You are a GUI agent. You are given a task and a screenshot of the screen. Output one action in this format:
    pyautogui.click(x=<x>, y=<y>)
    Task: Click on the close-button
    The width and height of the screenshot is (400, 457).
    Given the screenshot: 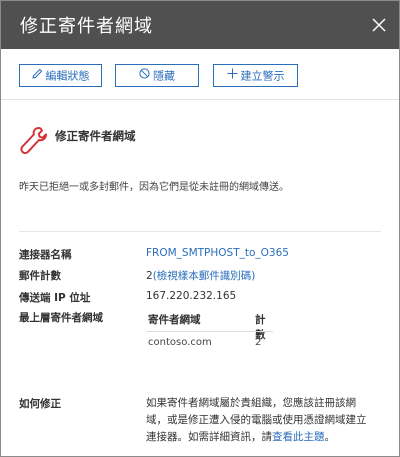 What is the action you would take?
    pyautogui.click(x=379, y=25)
    